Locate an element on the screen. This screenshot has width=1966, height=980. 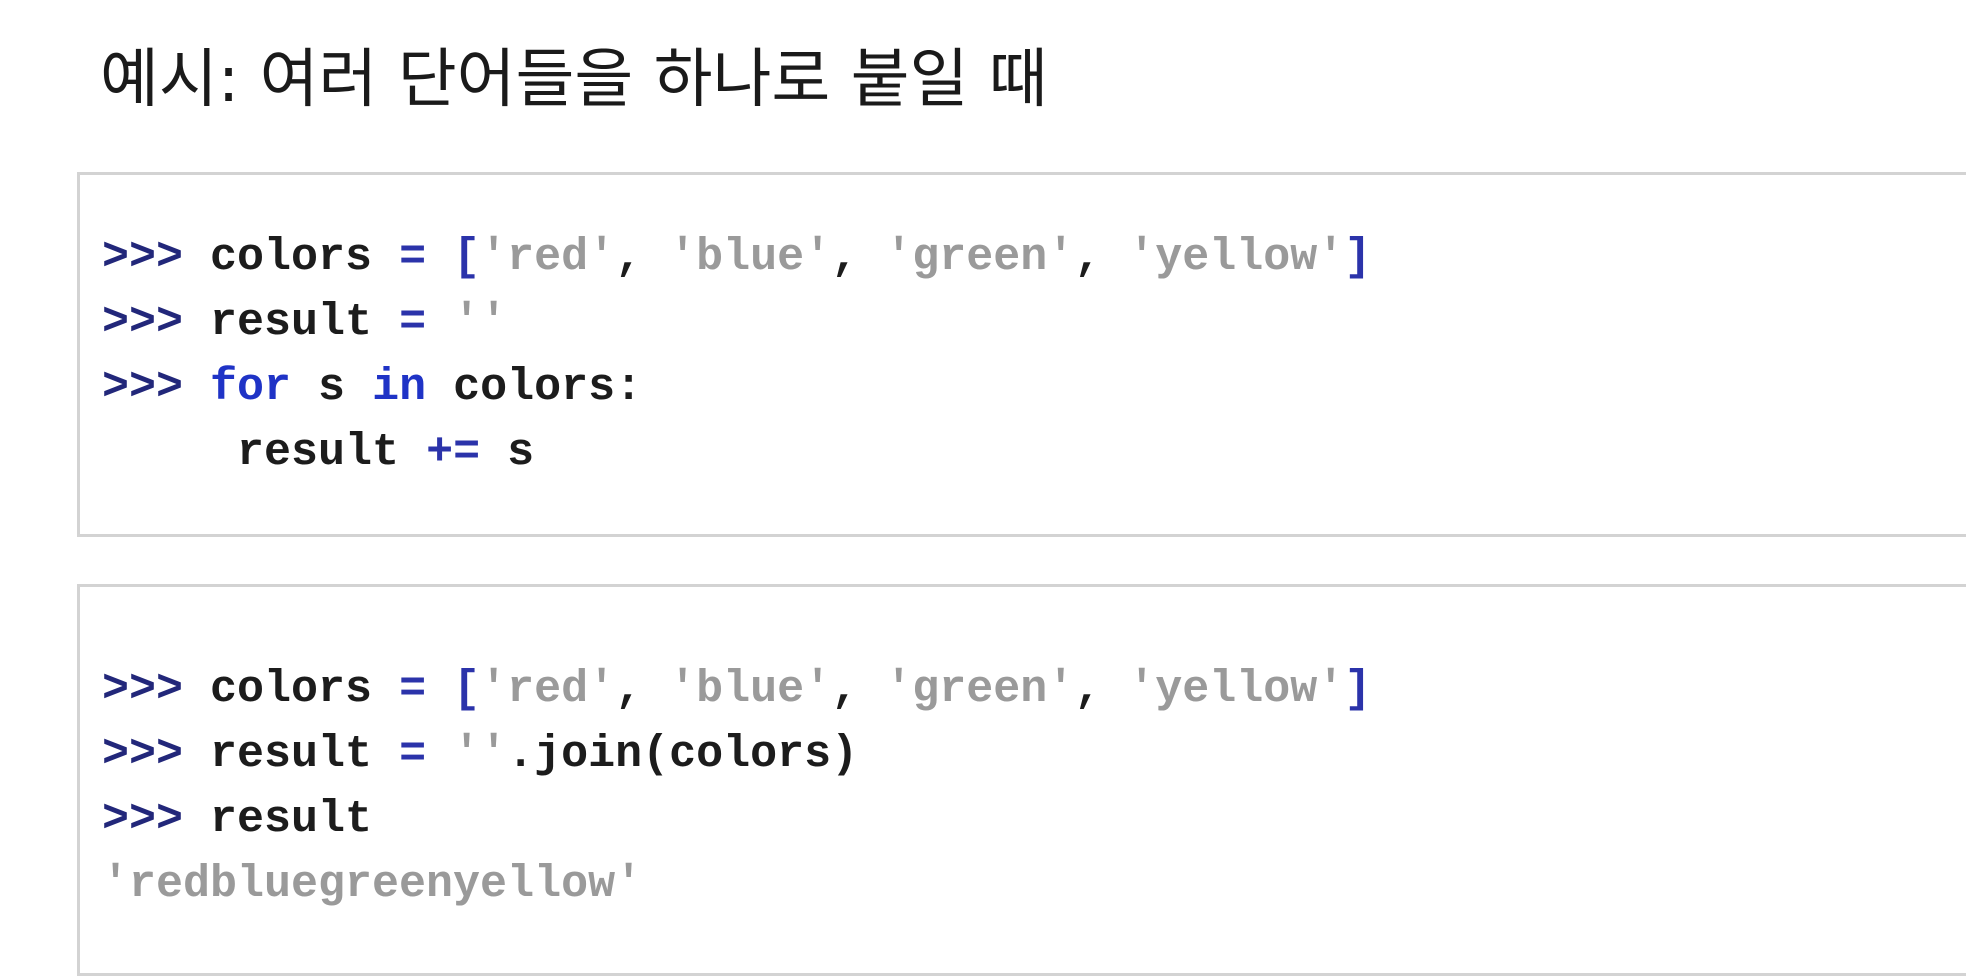
code-line: >>> for s in colors: is located at coordinates (736, 387).